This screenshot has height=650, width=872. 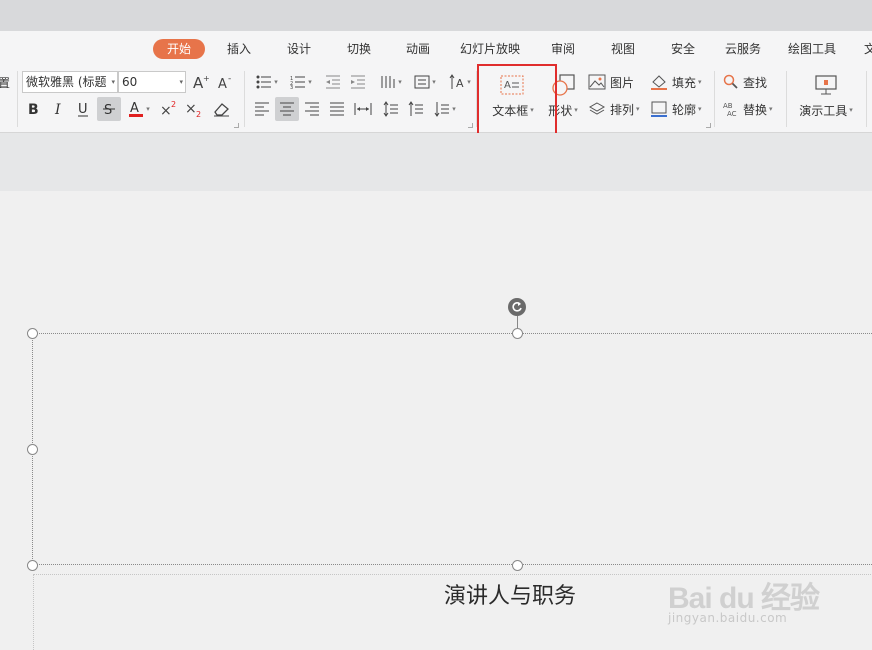 I want to click on svg-text: 3, so click(x=291, y=87).